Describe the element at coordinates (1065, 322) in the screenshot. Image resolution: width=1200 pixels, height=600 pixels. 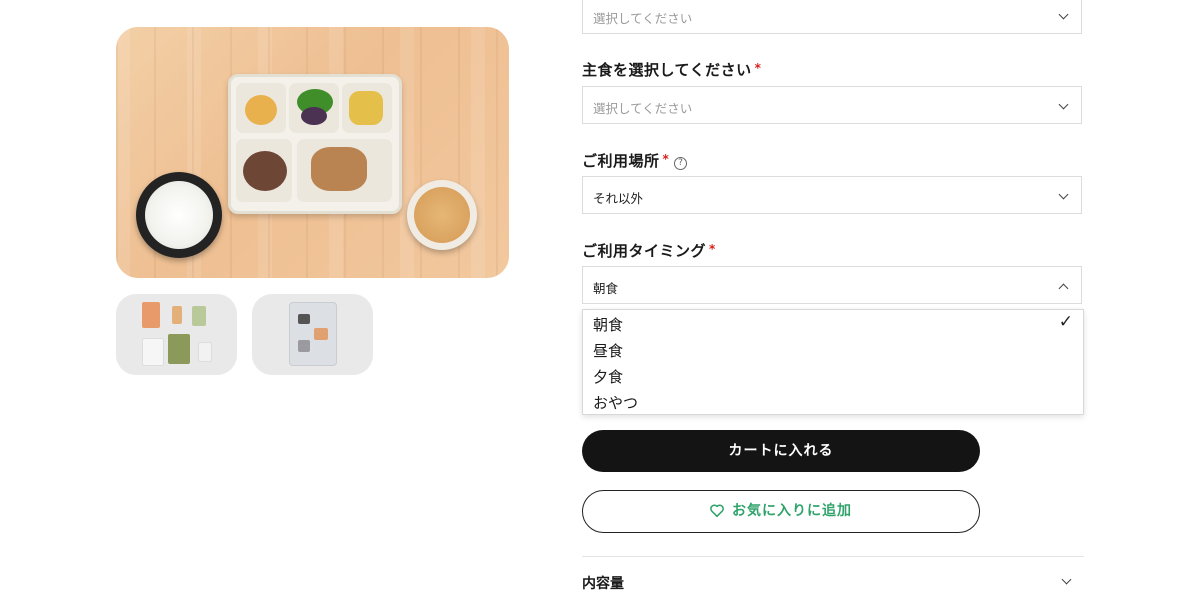
I see `check-icon: ✓` at that location.